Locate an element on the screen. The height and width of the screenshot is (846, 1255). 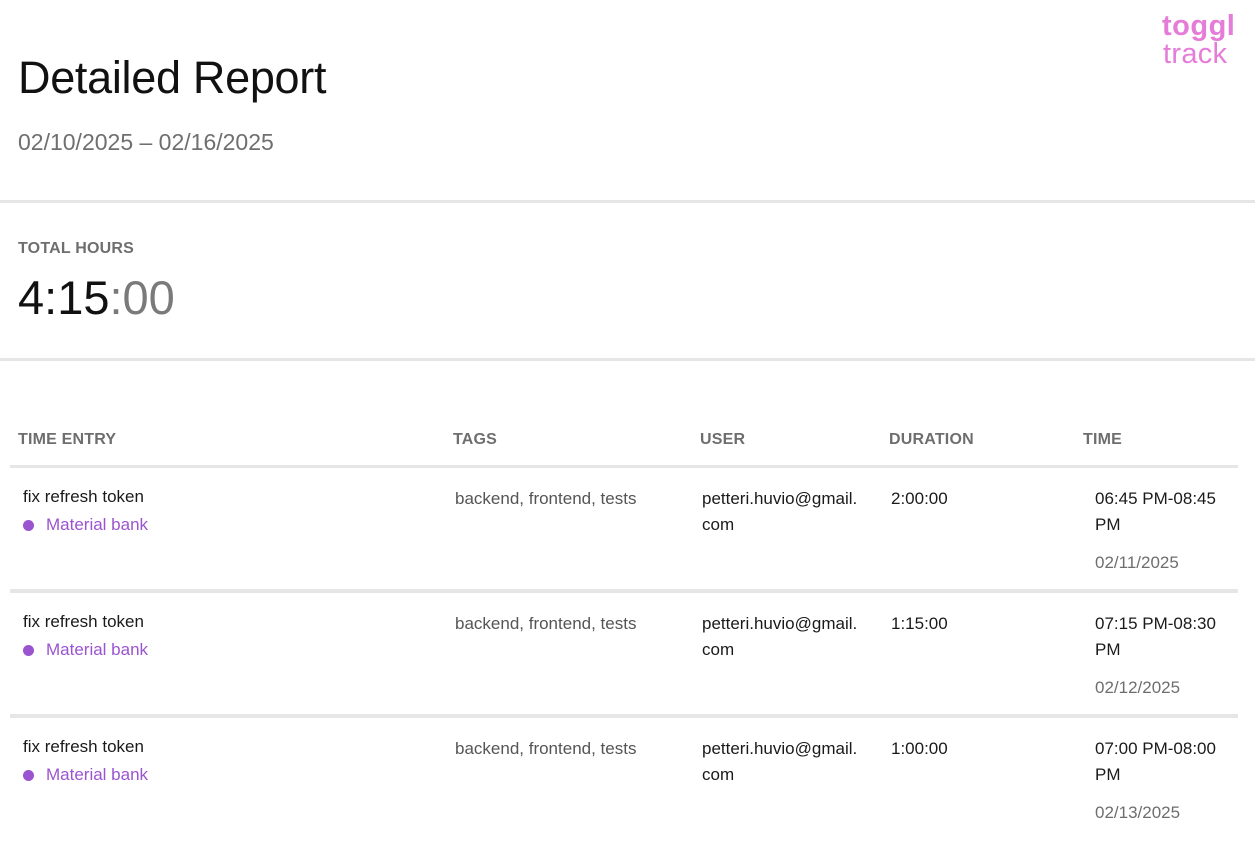
table-header: TIME ENTRY TAGS USER DURATION TIME is located at coordinates (624, 448).